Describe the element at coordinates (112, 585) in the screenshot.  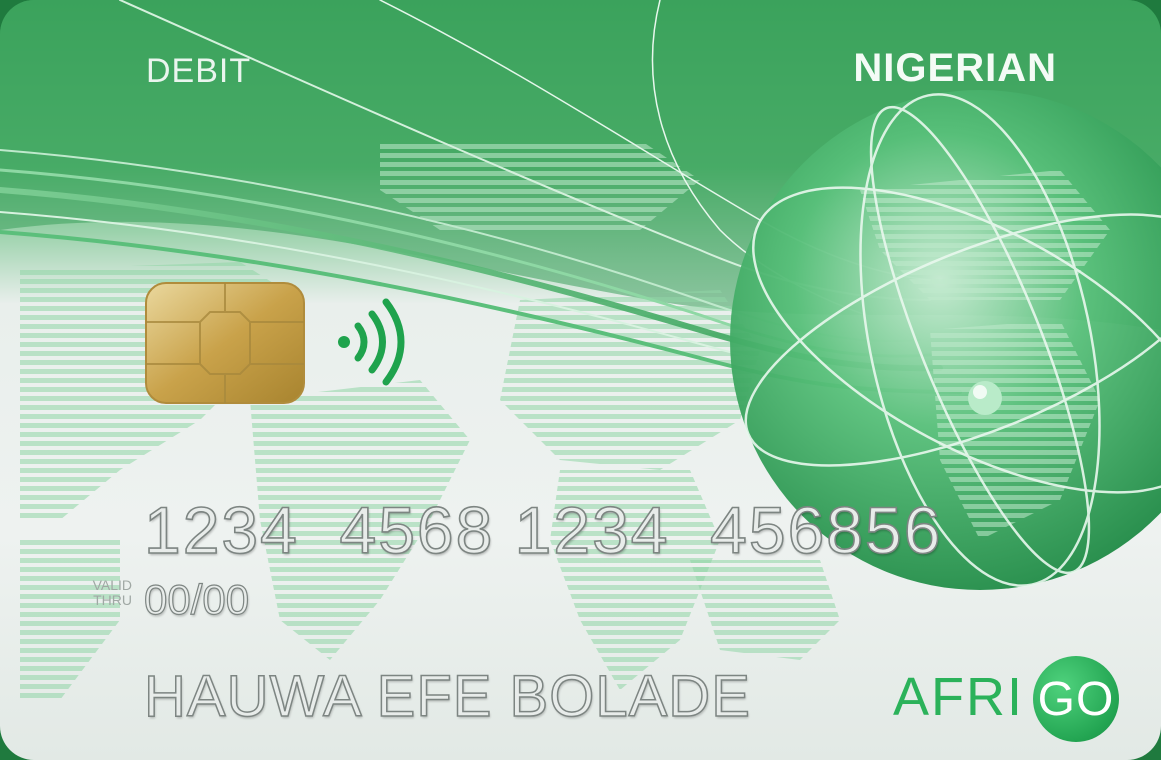
I see `valid-label-line1: VALID` at that location.